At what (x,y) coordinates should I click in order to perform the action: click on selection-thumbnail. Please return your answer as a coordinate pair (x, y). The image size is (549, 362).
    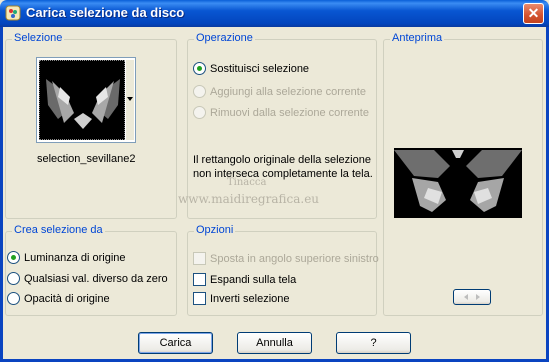
    Looking at the image, I should click on (82, 100).